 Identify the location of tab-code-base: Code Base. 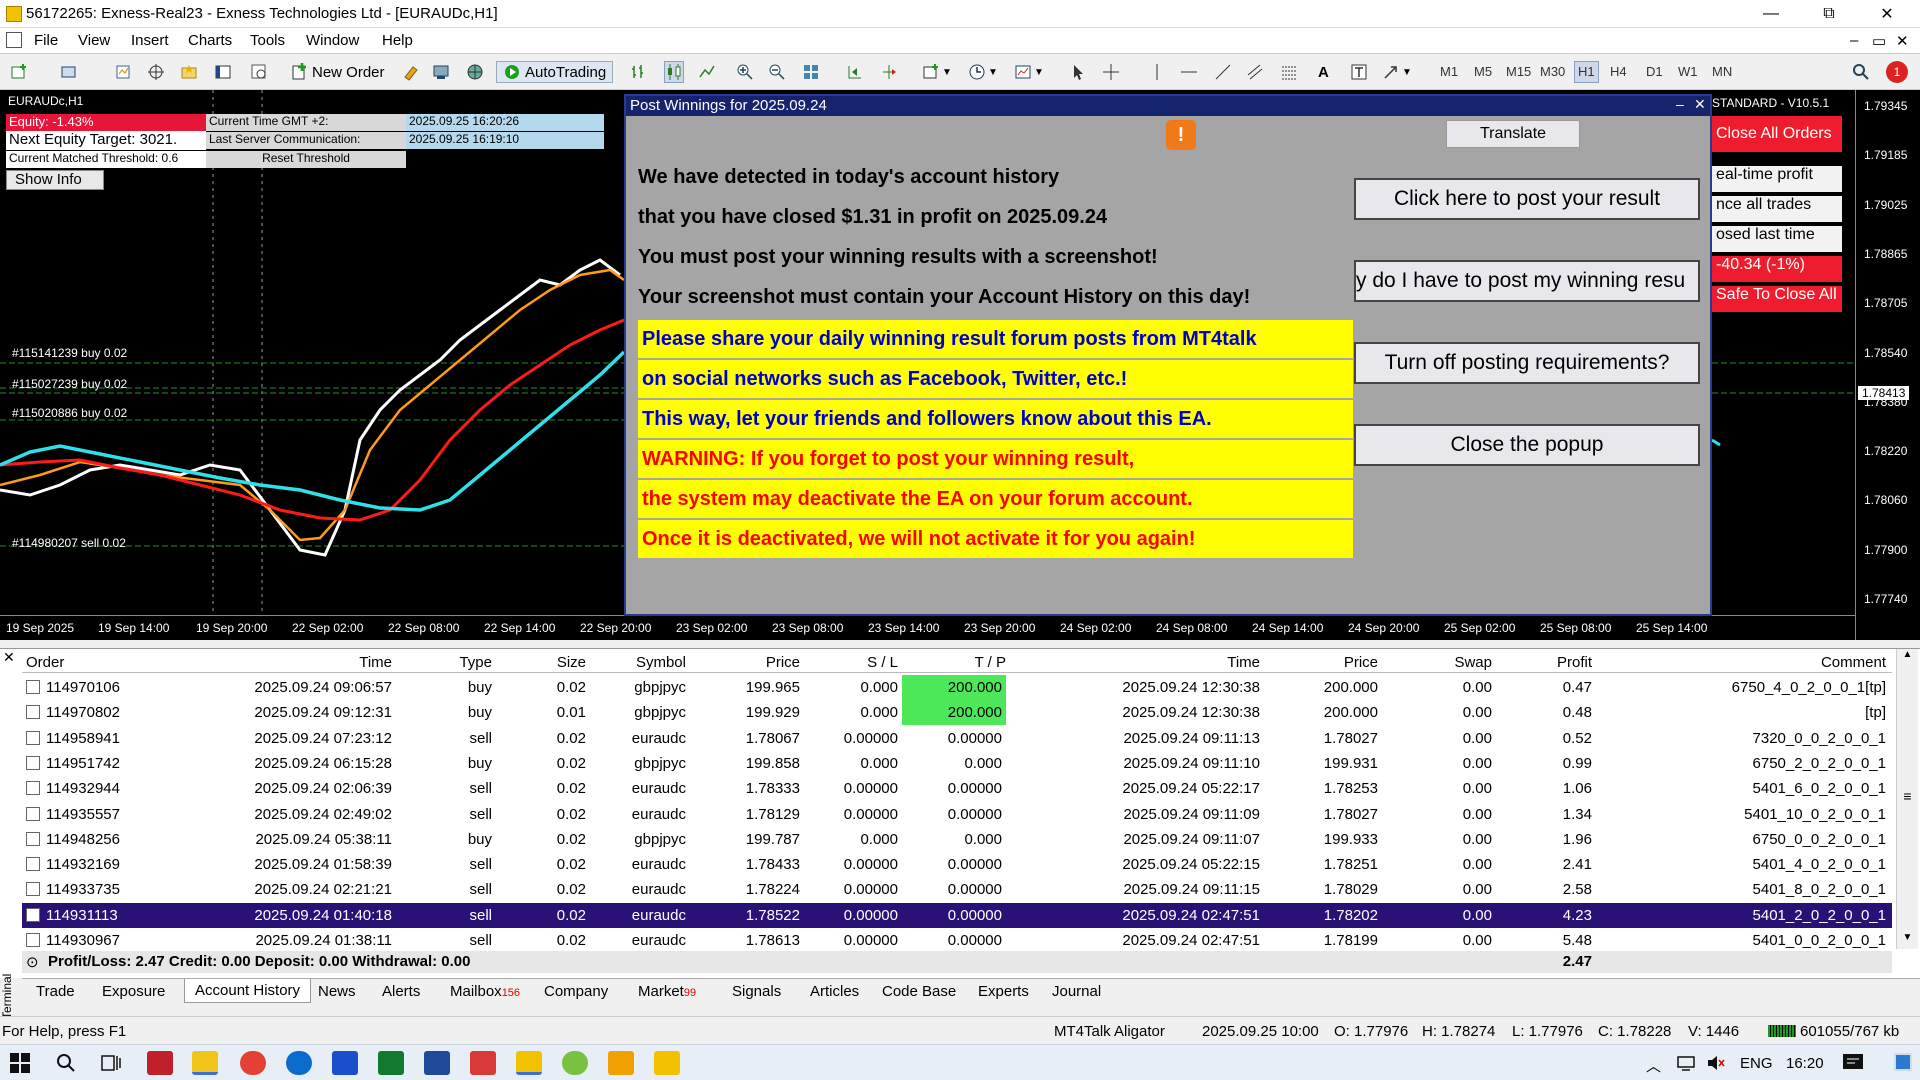
(919, 991).